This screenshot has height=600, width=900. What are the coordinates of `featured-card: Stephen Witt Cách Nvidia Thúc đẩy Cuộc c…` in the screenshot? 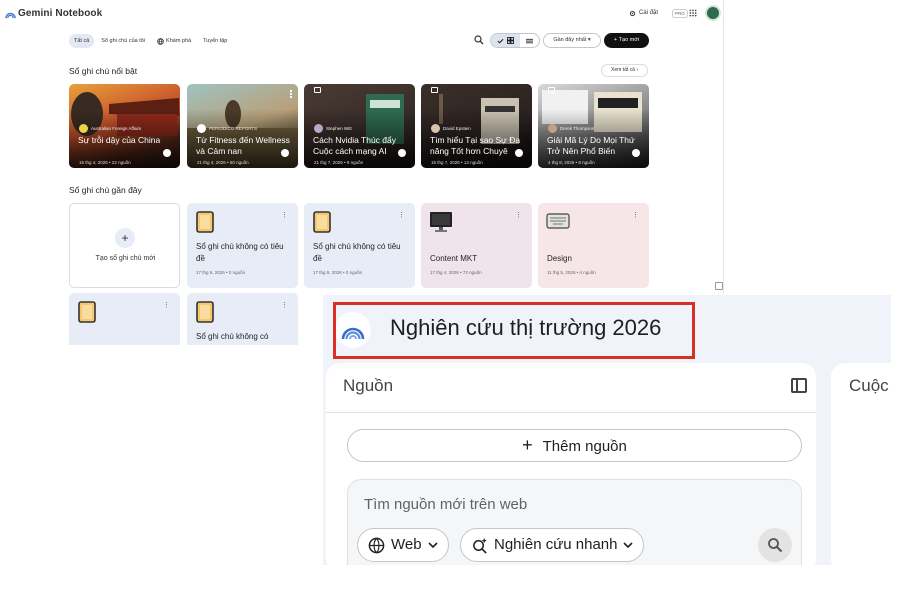 It's located at (359, 126).